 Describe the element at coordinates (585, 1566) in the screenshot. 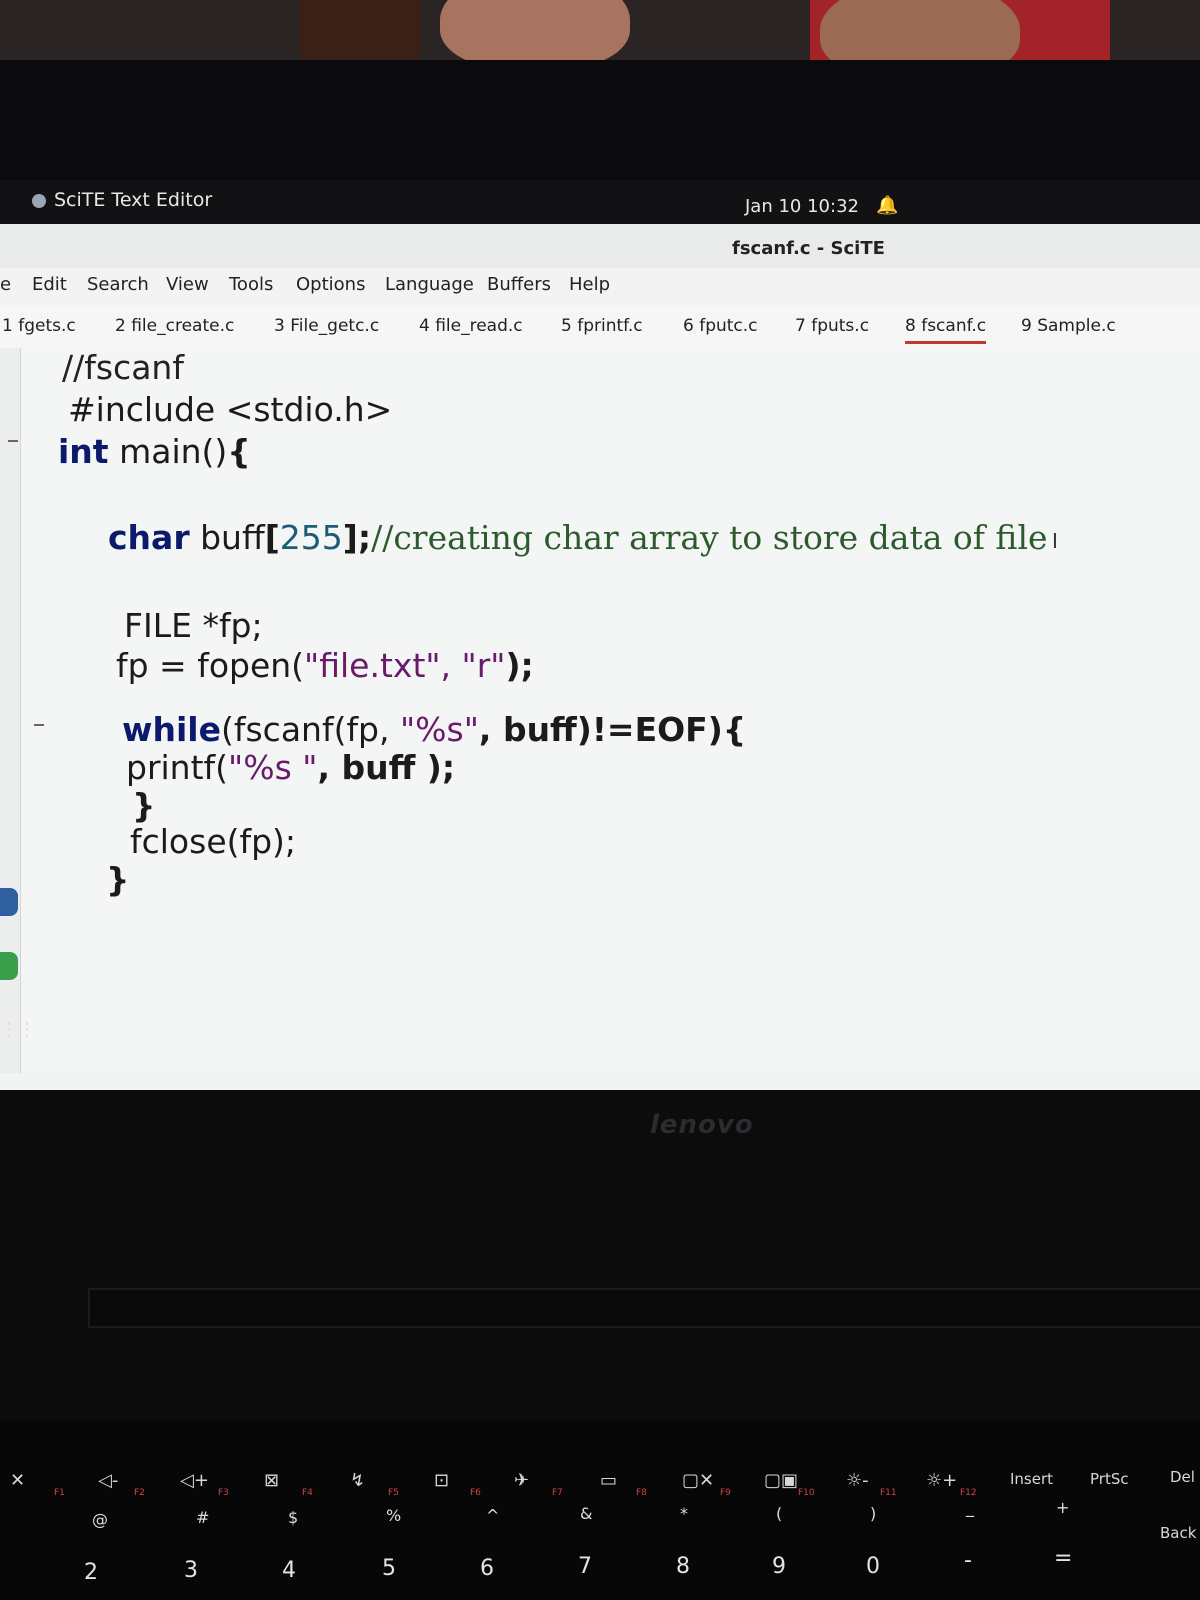

I see `key-7: 7` at that location.